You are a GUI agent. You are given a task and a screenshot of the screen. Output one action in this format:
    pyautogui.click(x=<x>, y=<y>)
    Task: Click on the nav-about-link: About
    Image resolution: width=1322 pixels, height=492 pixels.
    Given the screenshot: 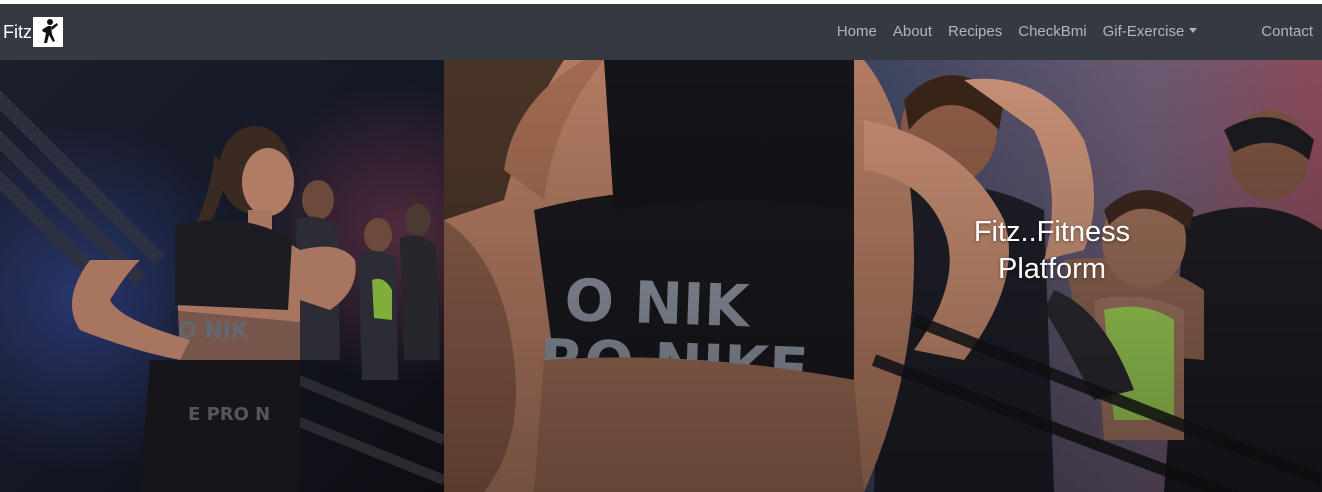 What is the action you would take?
    pyautogui.click(x=912, y=32)
    